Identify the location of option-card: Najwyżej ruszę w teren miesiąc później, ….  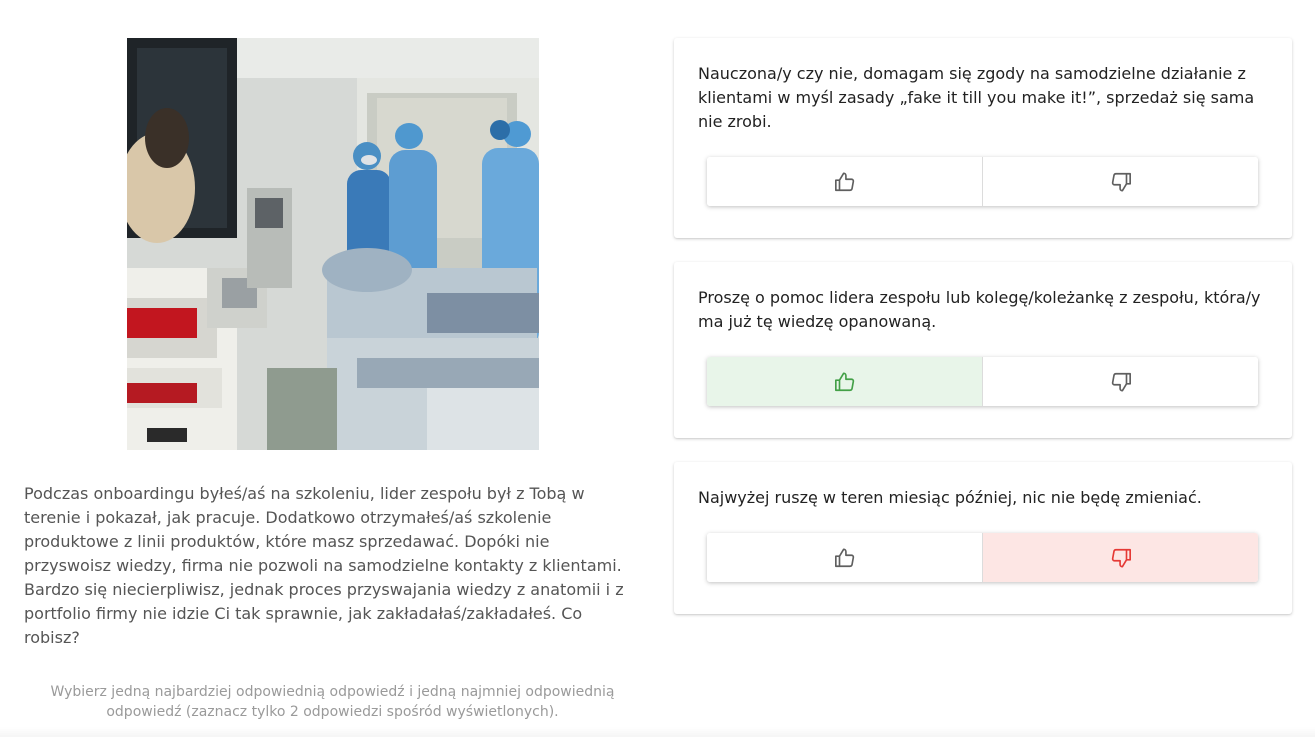
(983, 538).